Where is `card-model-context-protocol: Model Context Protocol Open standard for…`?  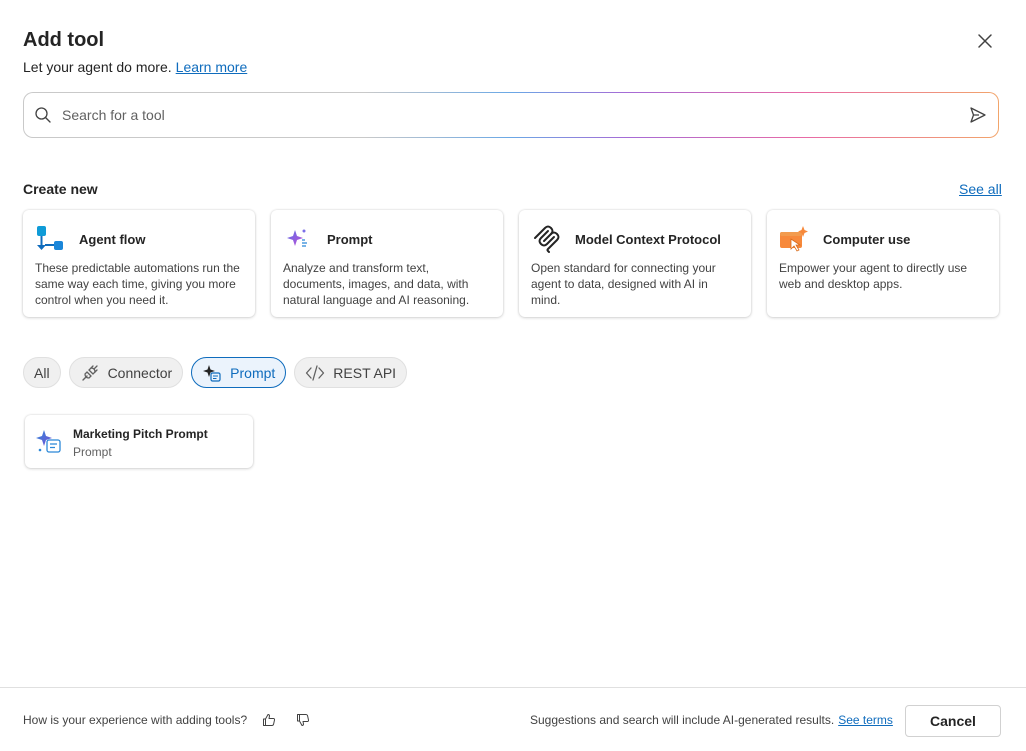 card-model-context-protocol: Model Context Protocol Open standard for… is located at coordinates (635, 263).